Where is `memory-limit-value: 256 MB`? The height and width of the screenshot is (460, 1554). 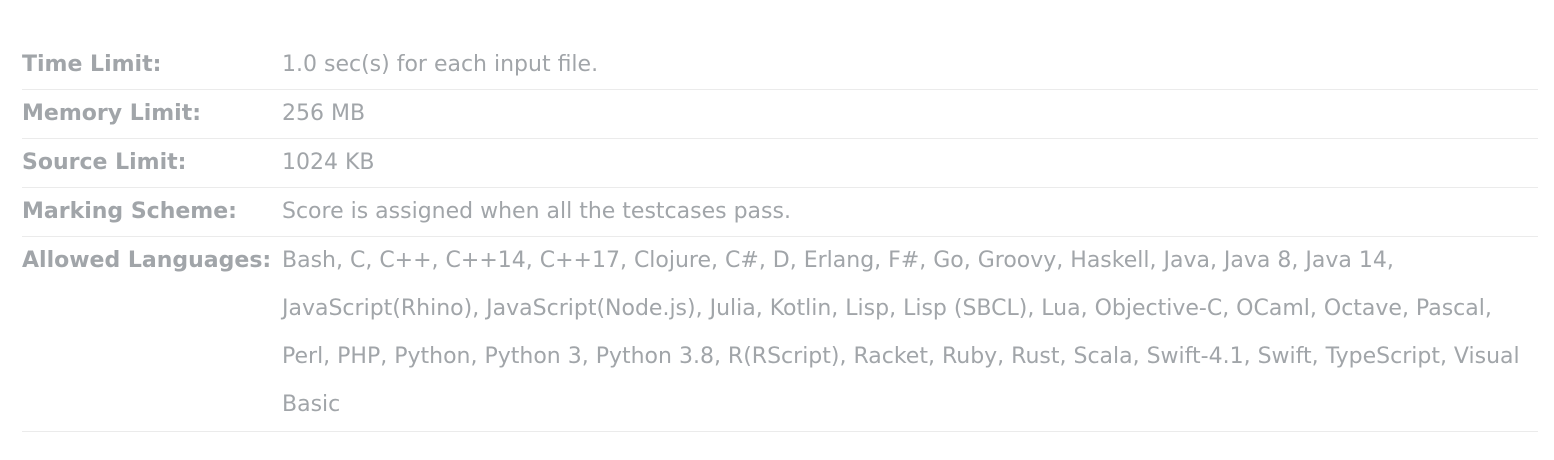
memory-limit-value: 256 MB is located at coordinates (324, 113).